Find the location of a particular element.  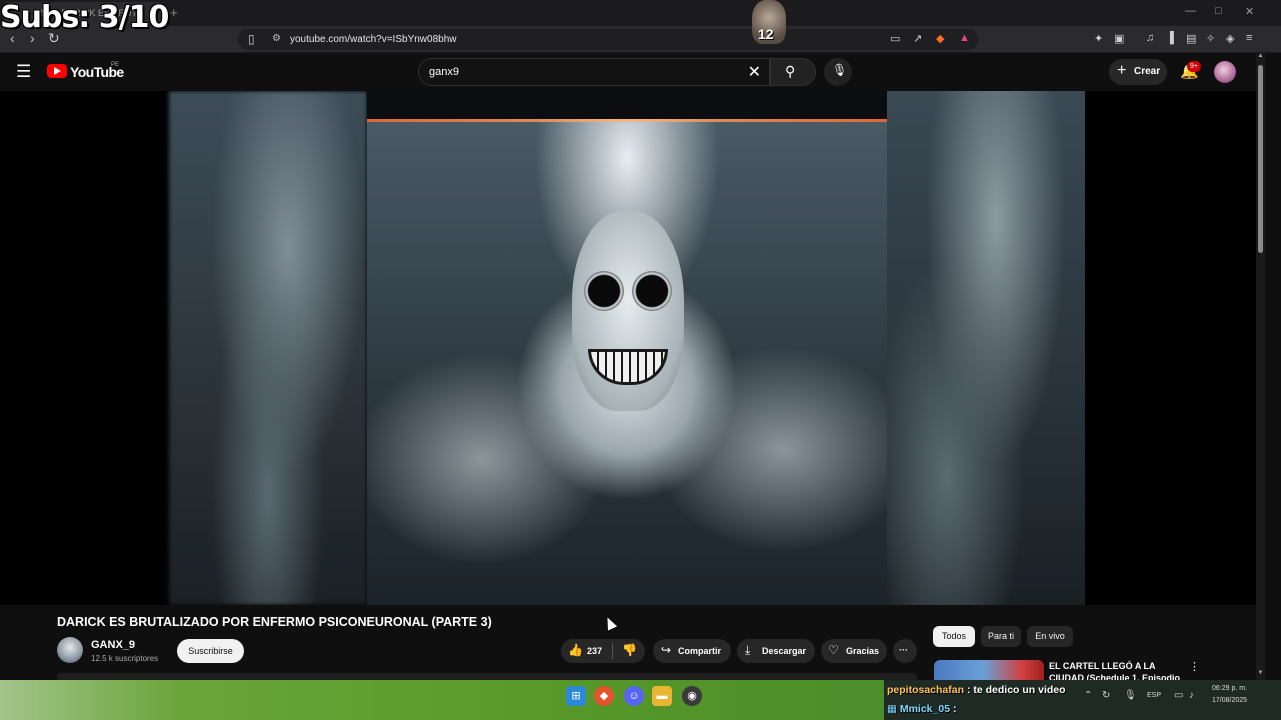

file-explorer-icon: ▬ is located at coordinates (662, 696).